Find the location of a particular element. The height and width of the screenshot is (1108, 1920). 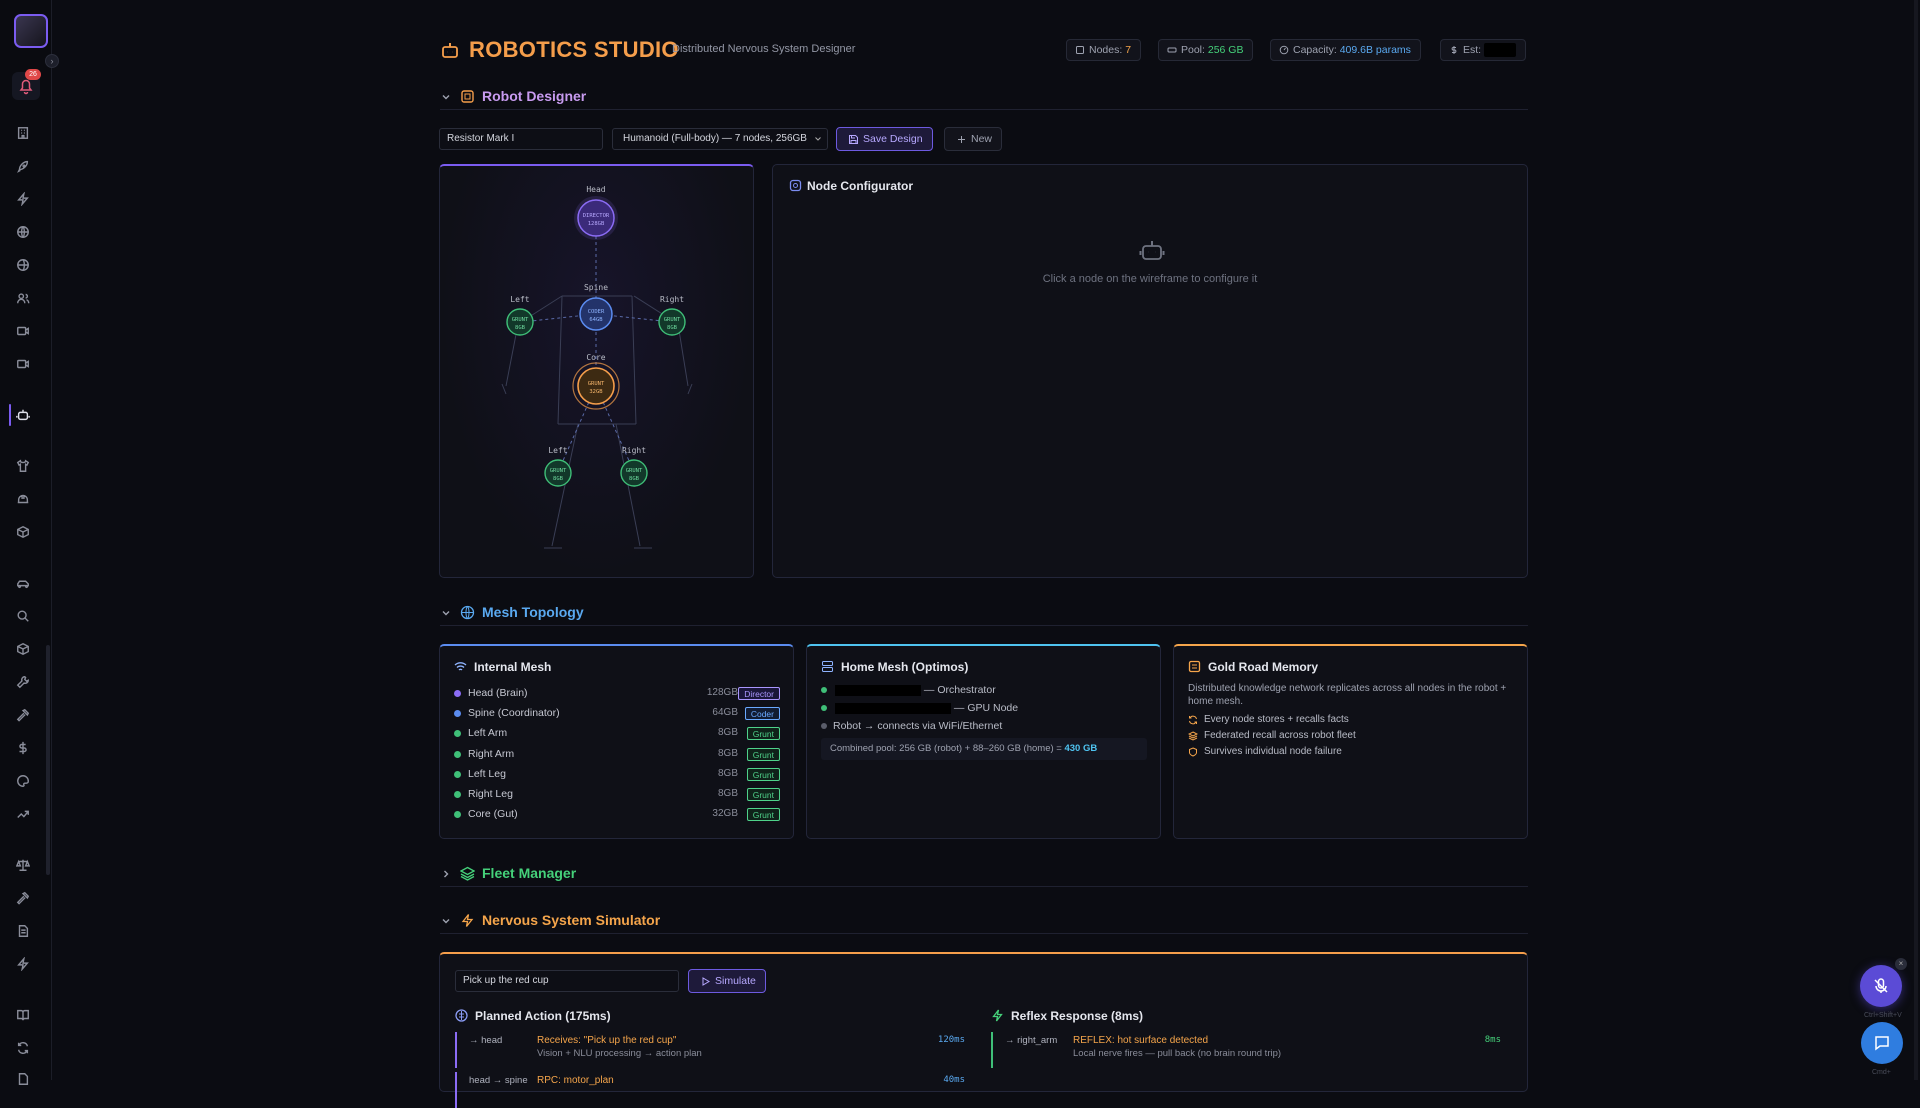

home-mesh-robot: Robot → connects via WiFi/Ethernet is located at coordinates (911, 726).